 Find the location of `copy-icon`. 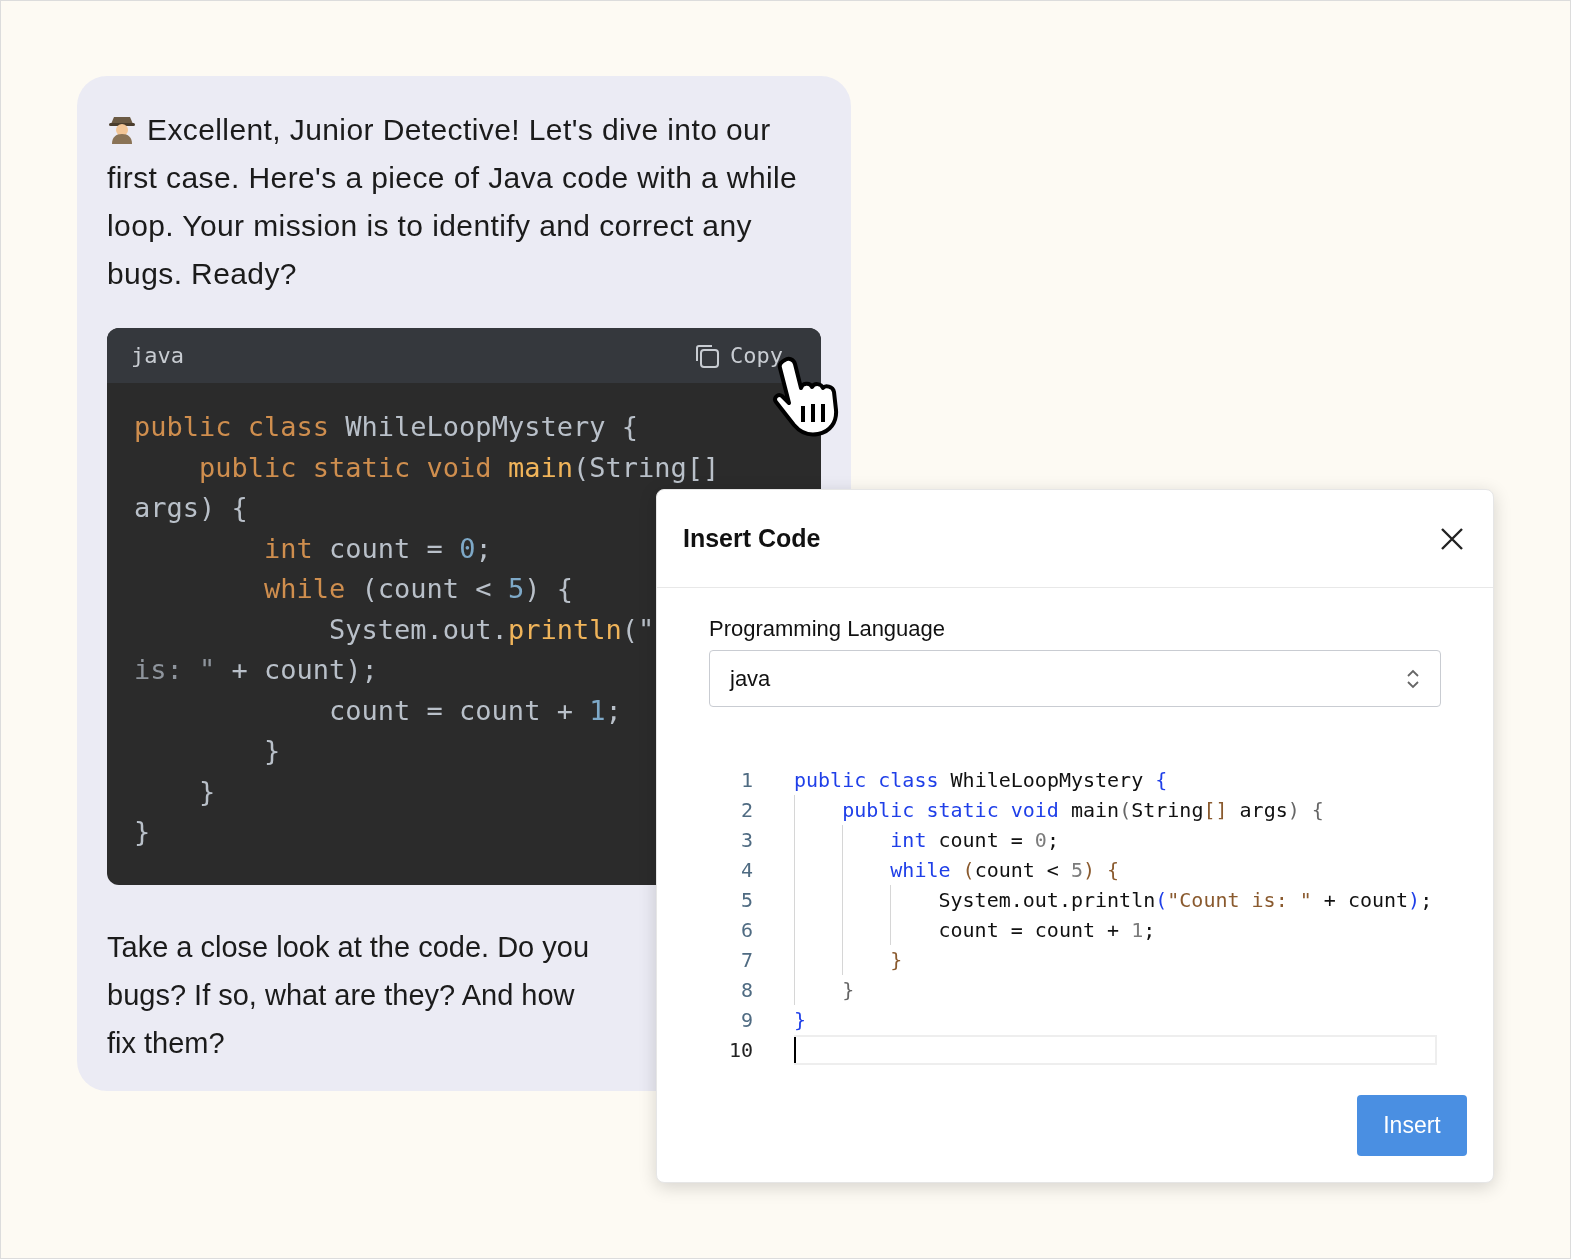

copy-icon is located at coordinates (707, 355).